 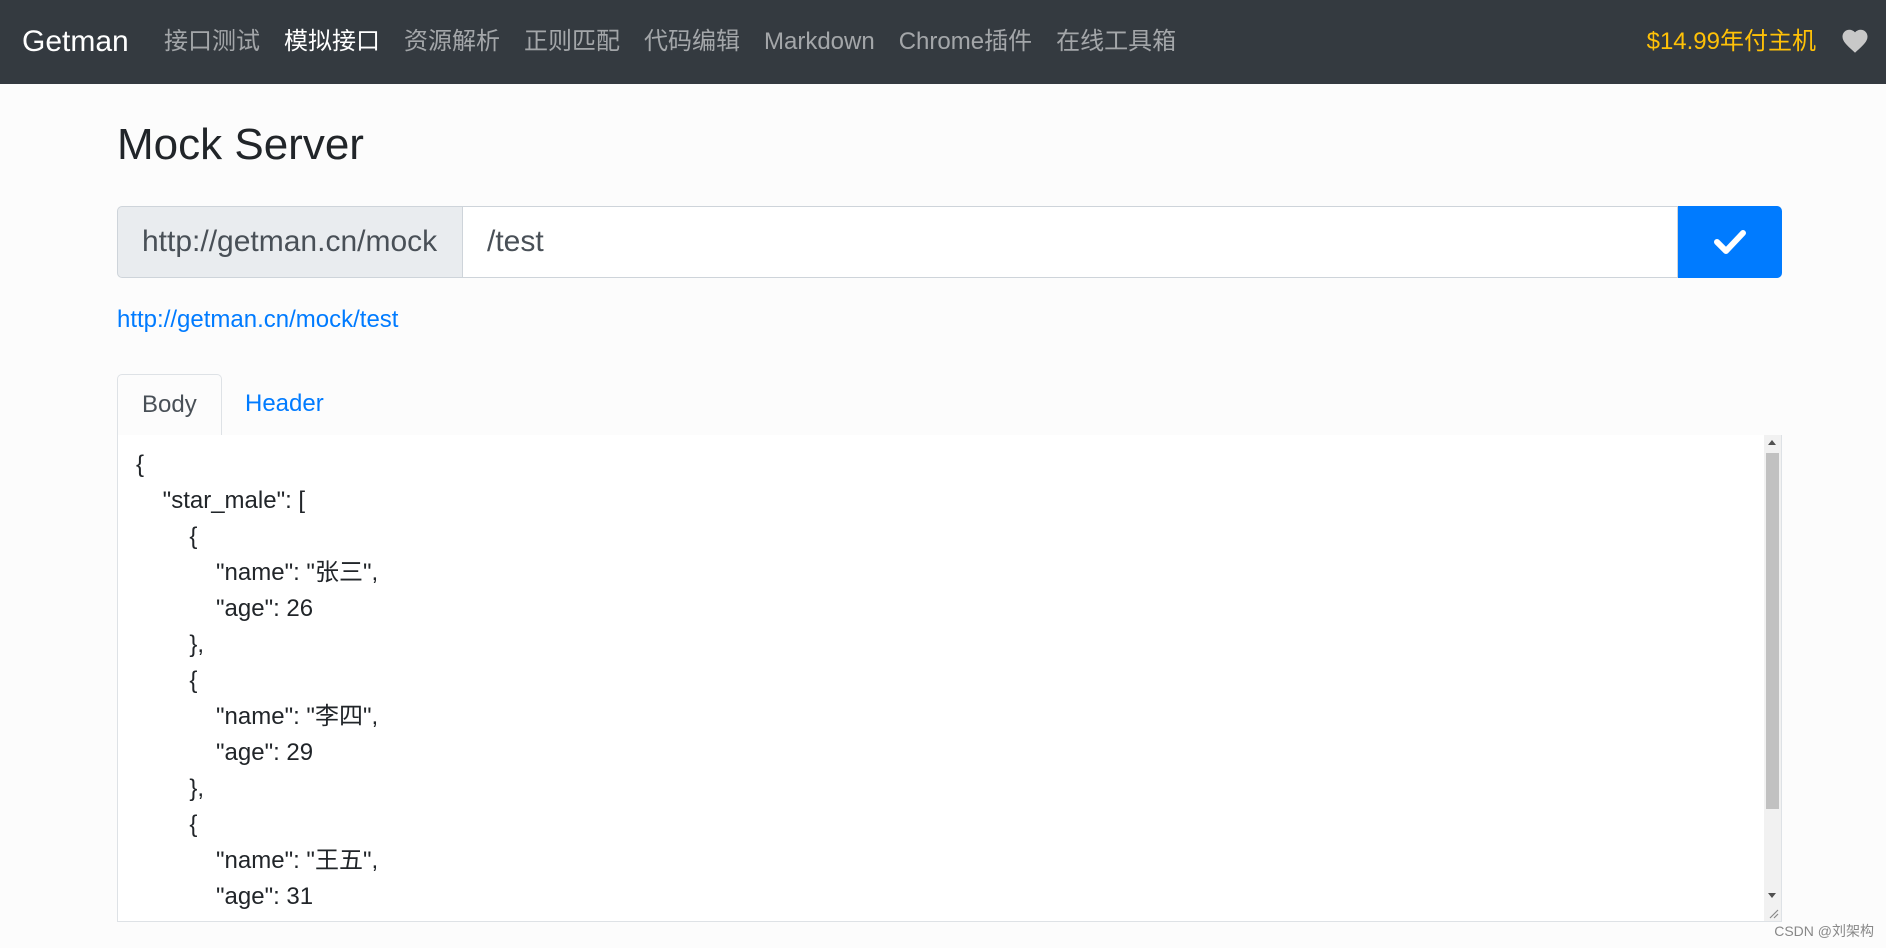 What do you see at coordinates (949, 405) in the screenshot?
I see `tab-bar: Body Header` at bounding box center [949, 405].